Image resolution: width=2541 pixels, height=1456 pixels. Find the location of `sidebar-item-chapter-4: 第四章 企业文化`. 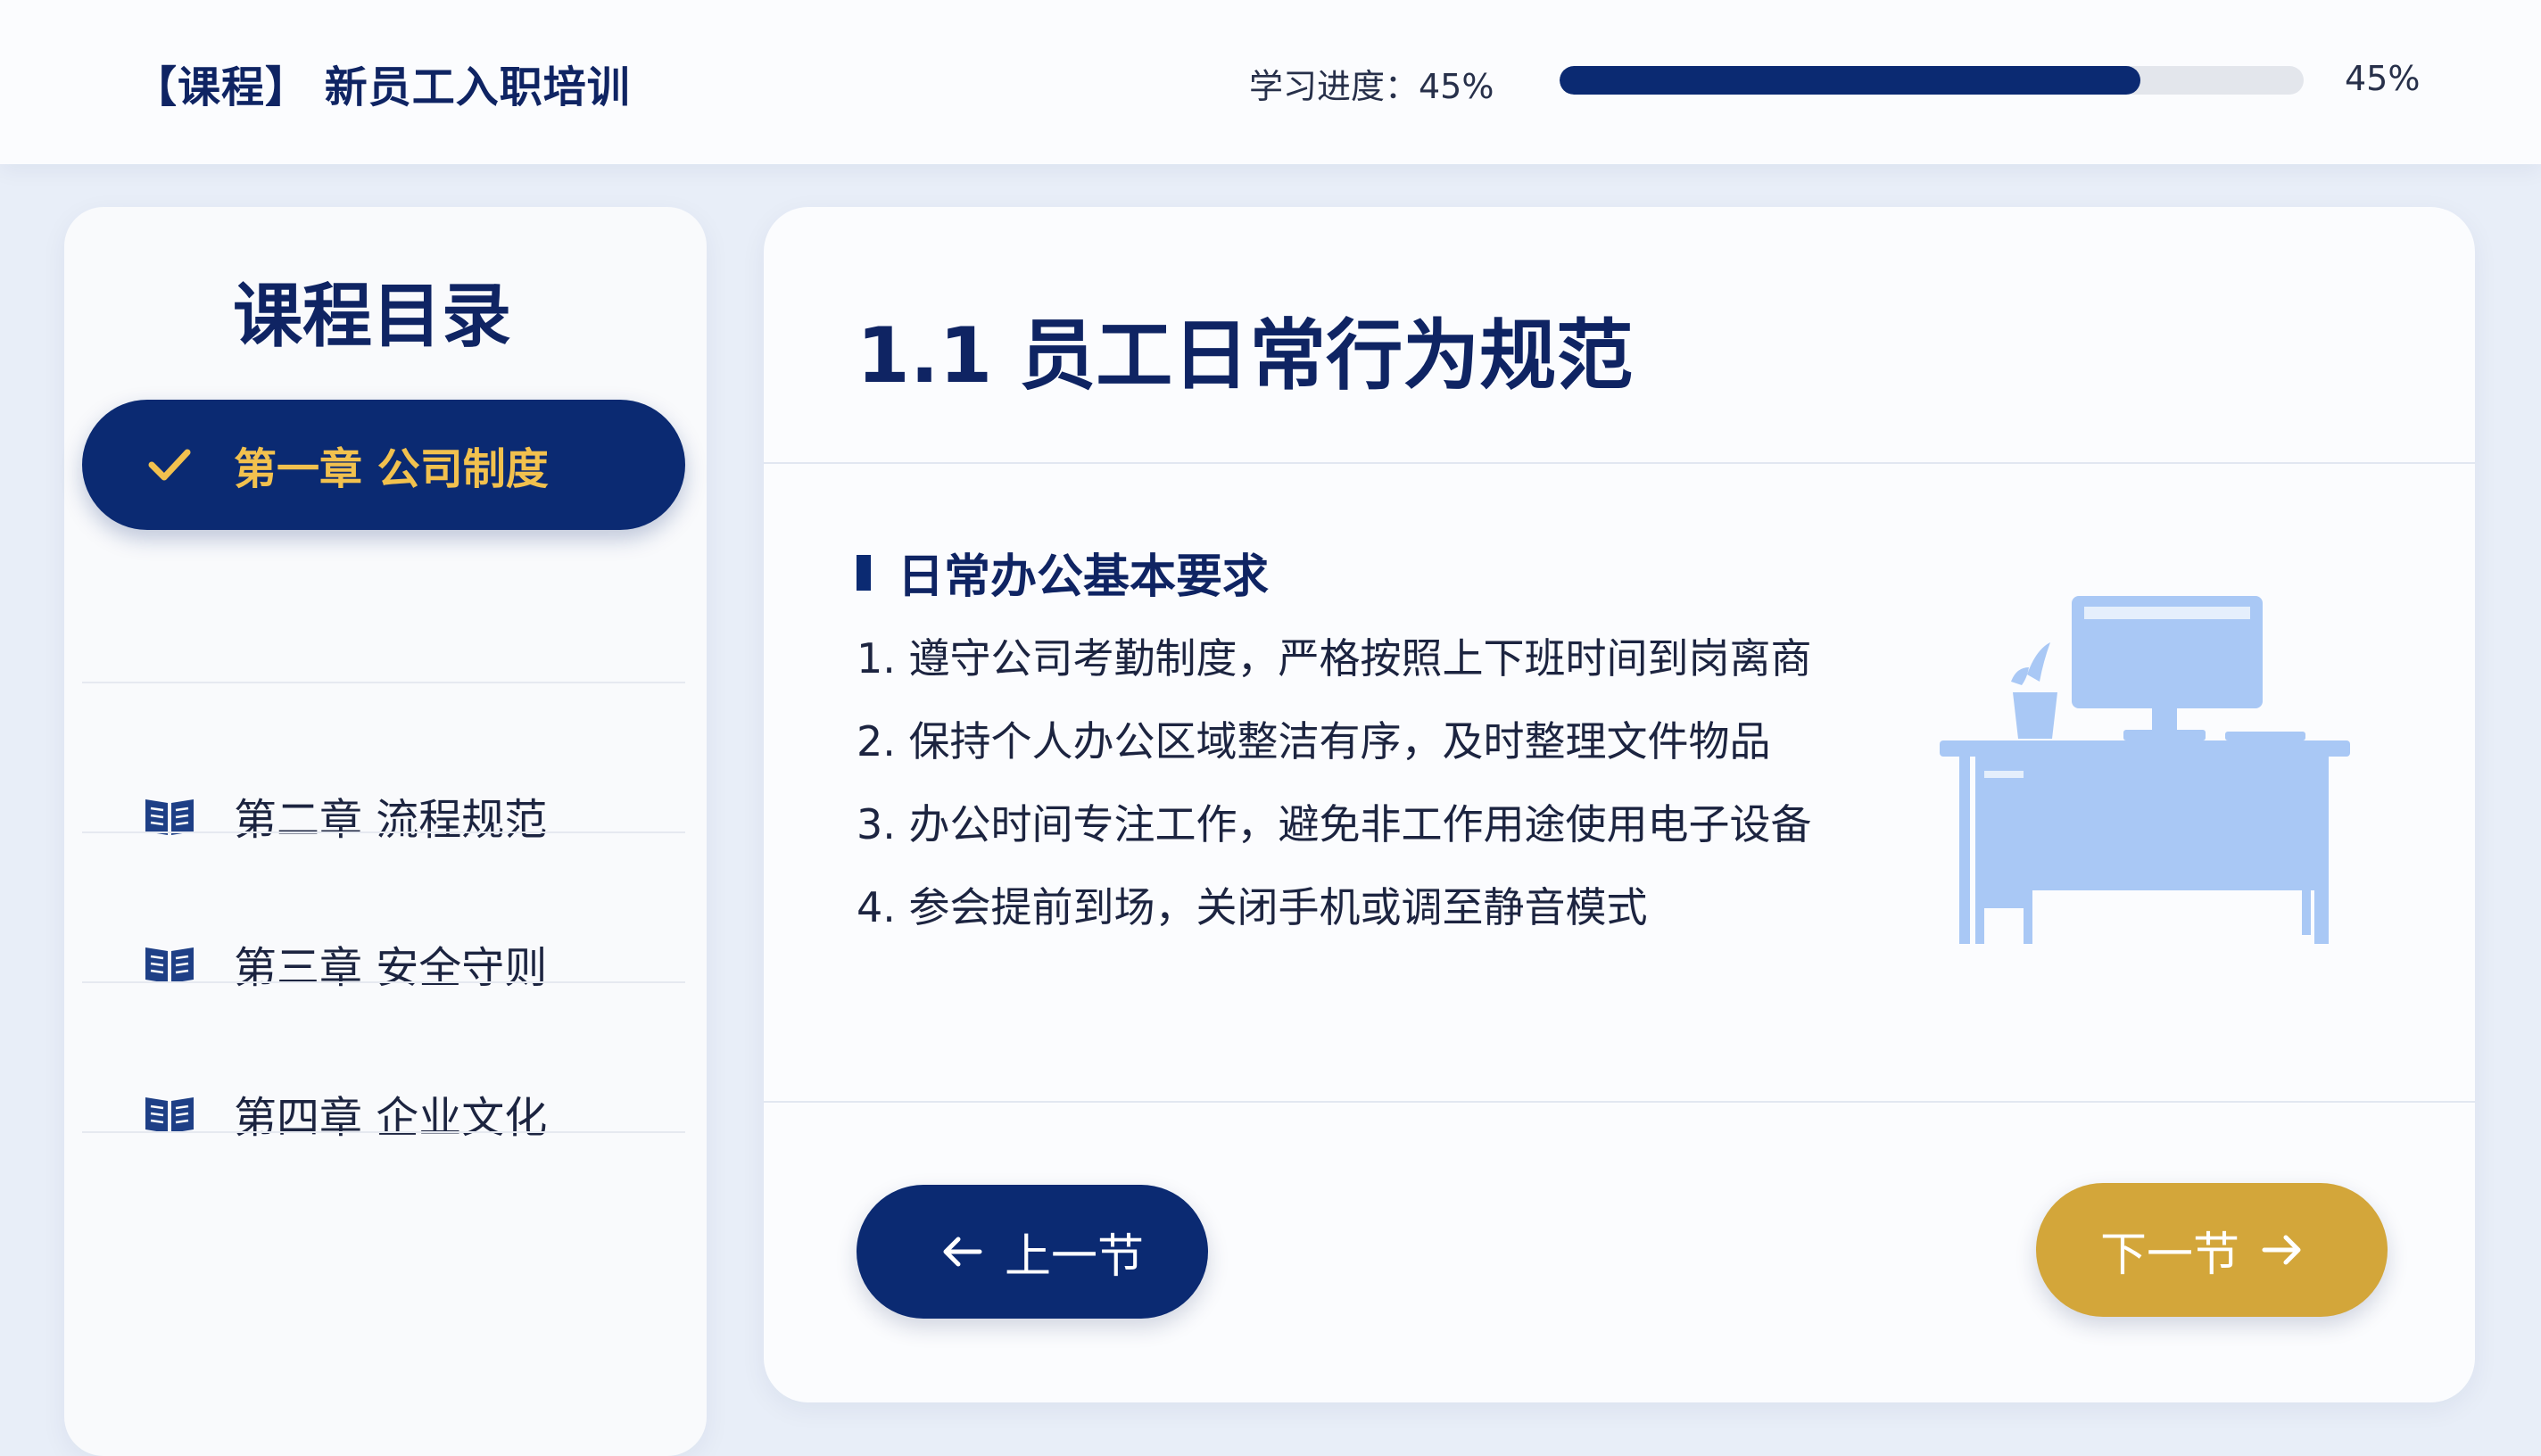

sidebar-item-chapter-4: 第四章 企业文化 is located at coordinates (383, 1113).